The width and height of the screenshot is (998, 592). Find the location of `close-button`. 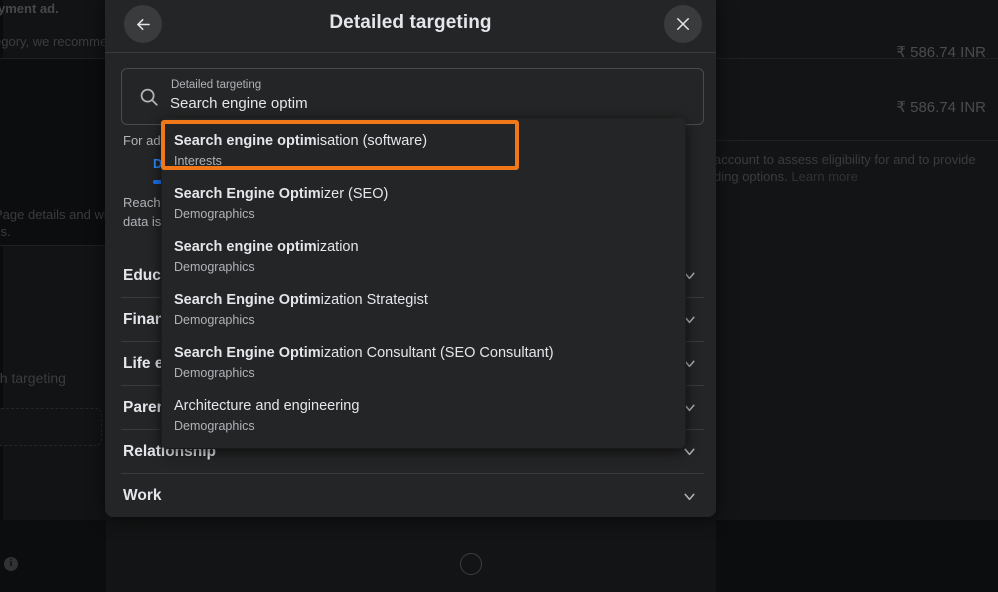

close-button is located at coordinates (683, 24).